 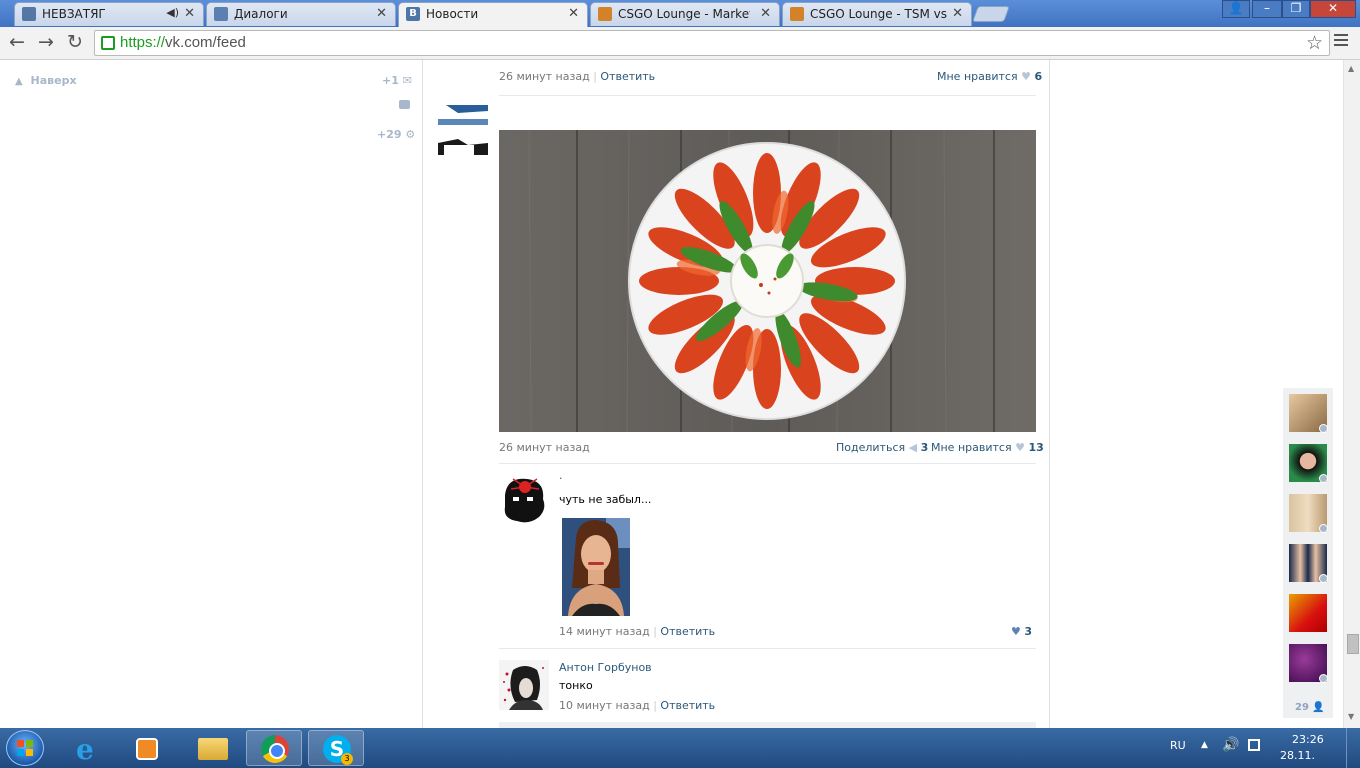 What do you see at coordinates (148, 748) in the screenshot?
I see `taskbar-media-player` at bounding box center [148, 748].